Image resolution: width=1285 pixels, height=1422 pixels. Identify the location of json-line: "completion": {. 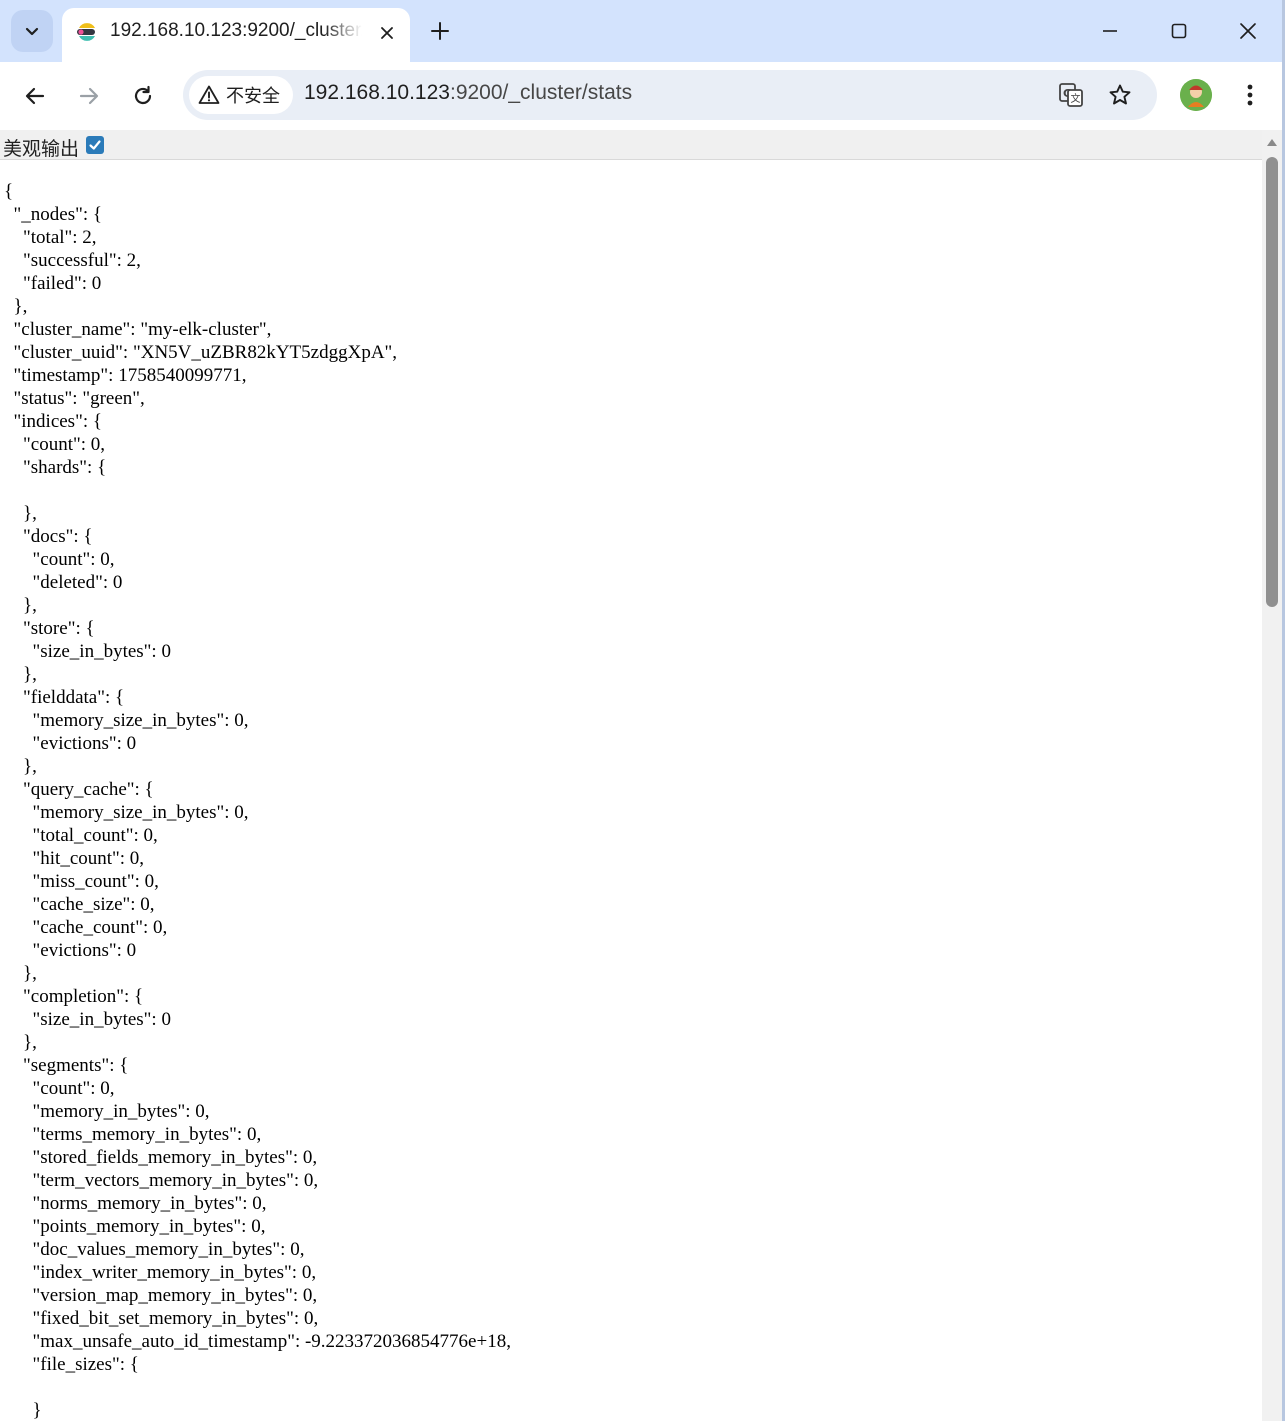
(74, 996).